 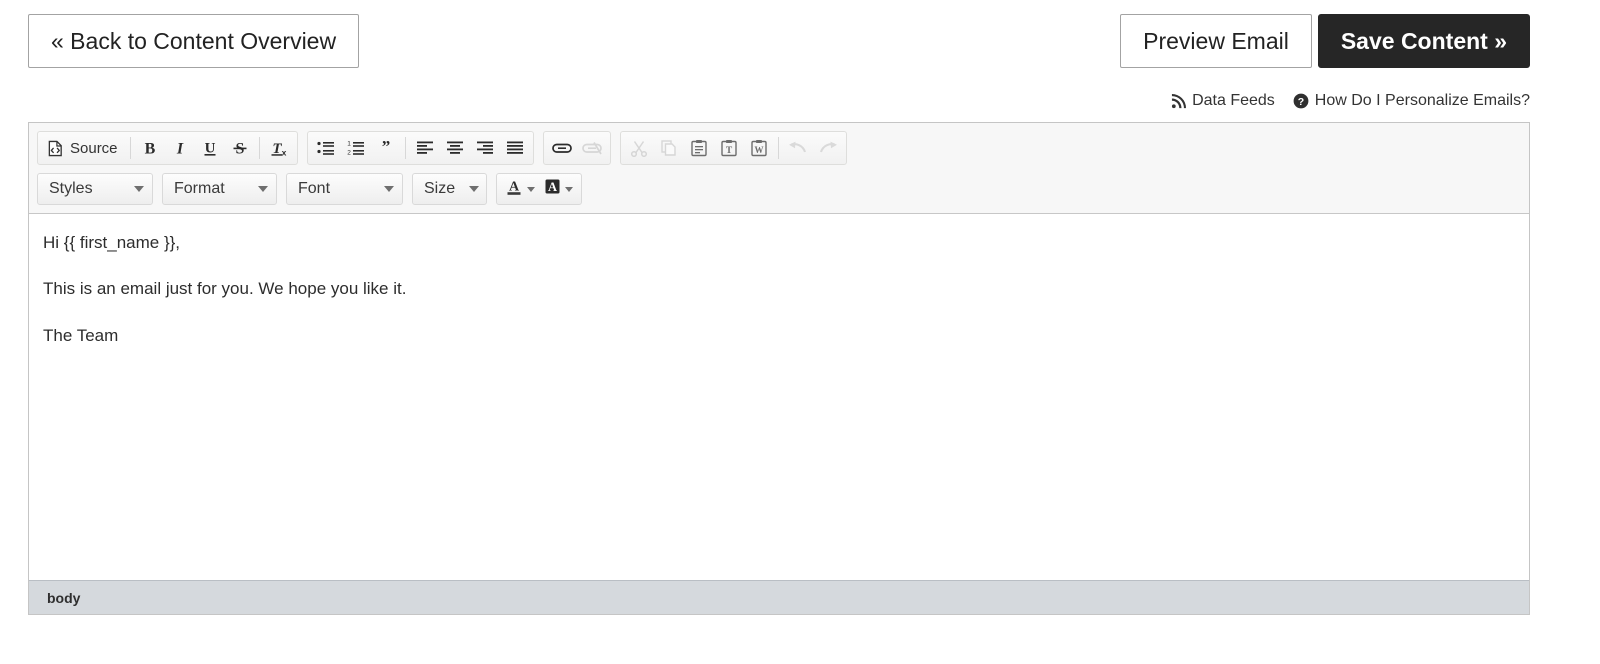 I want to click on format-dropdown: Format, so click(x=219, y=189).